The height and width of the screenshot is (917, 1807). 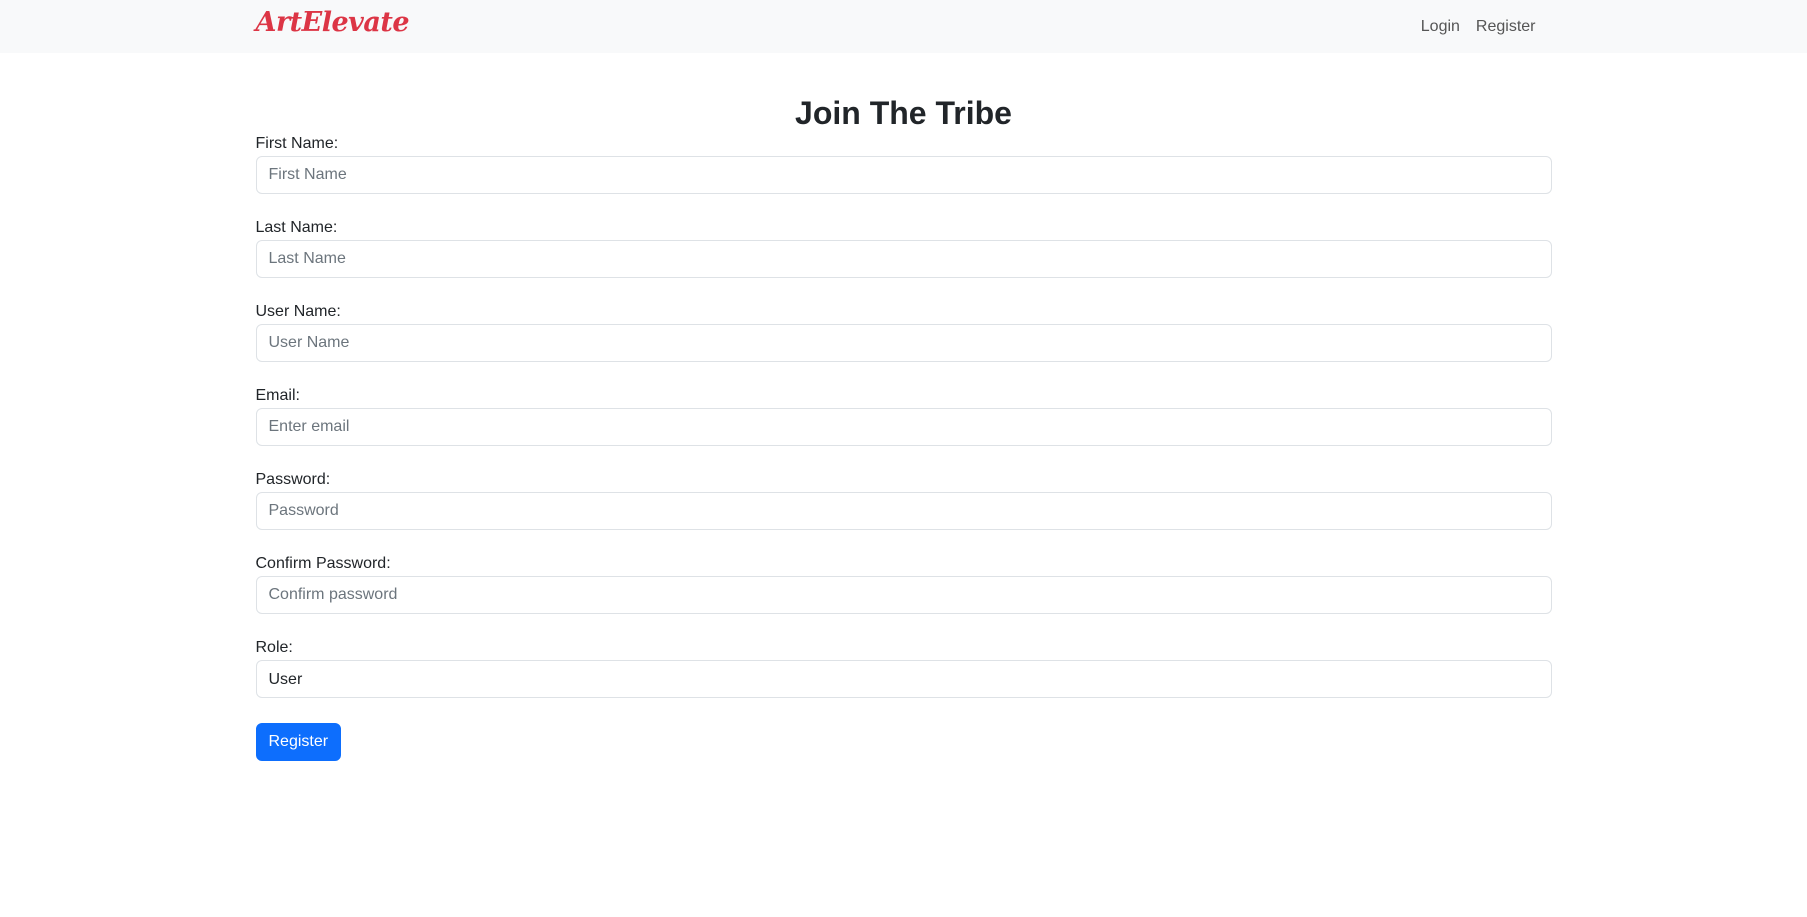 I want to click on first-name-label: First Name:, so click(x=297, y=144).